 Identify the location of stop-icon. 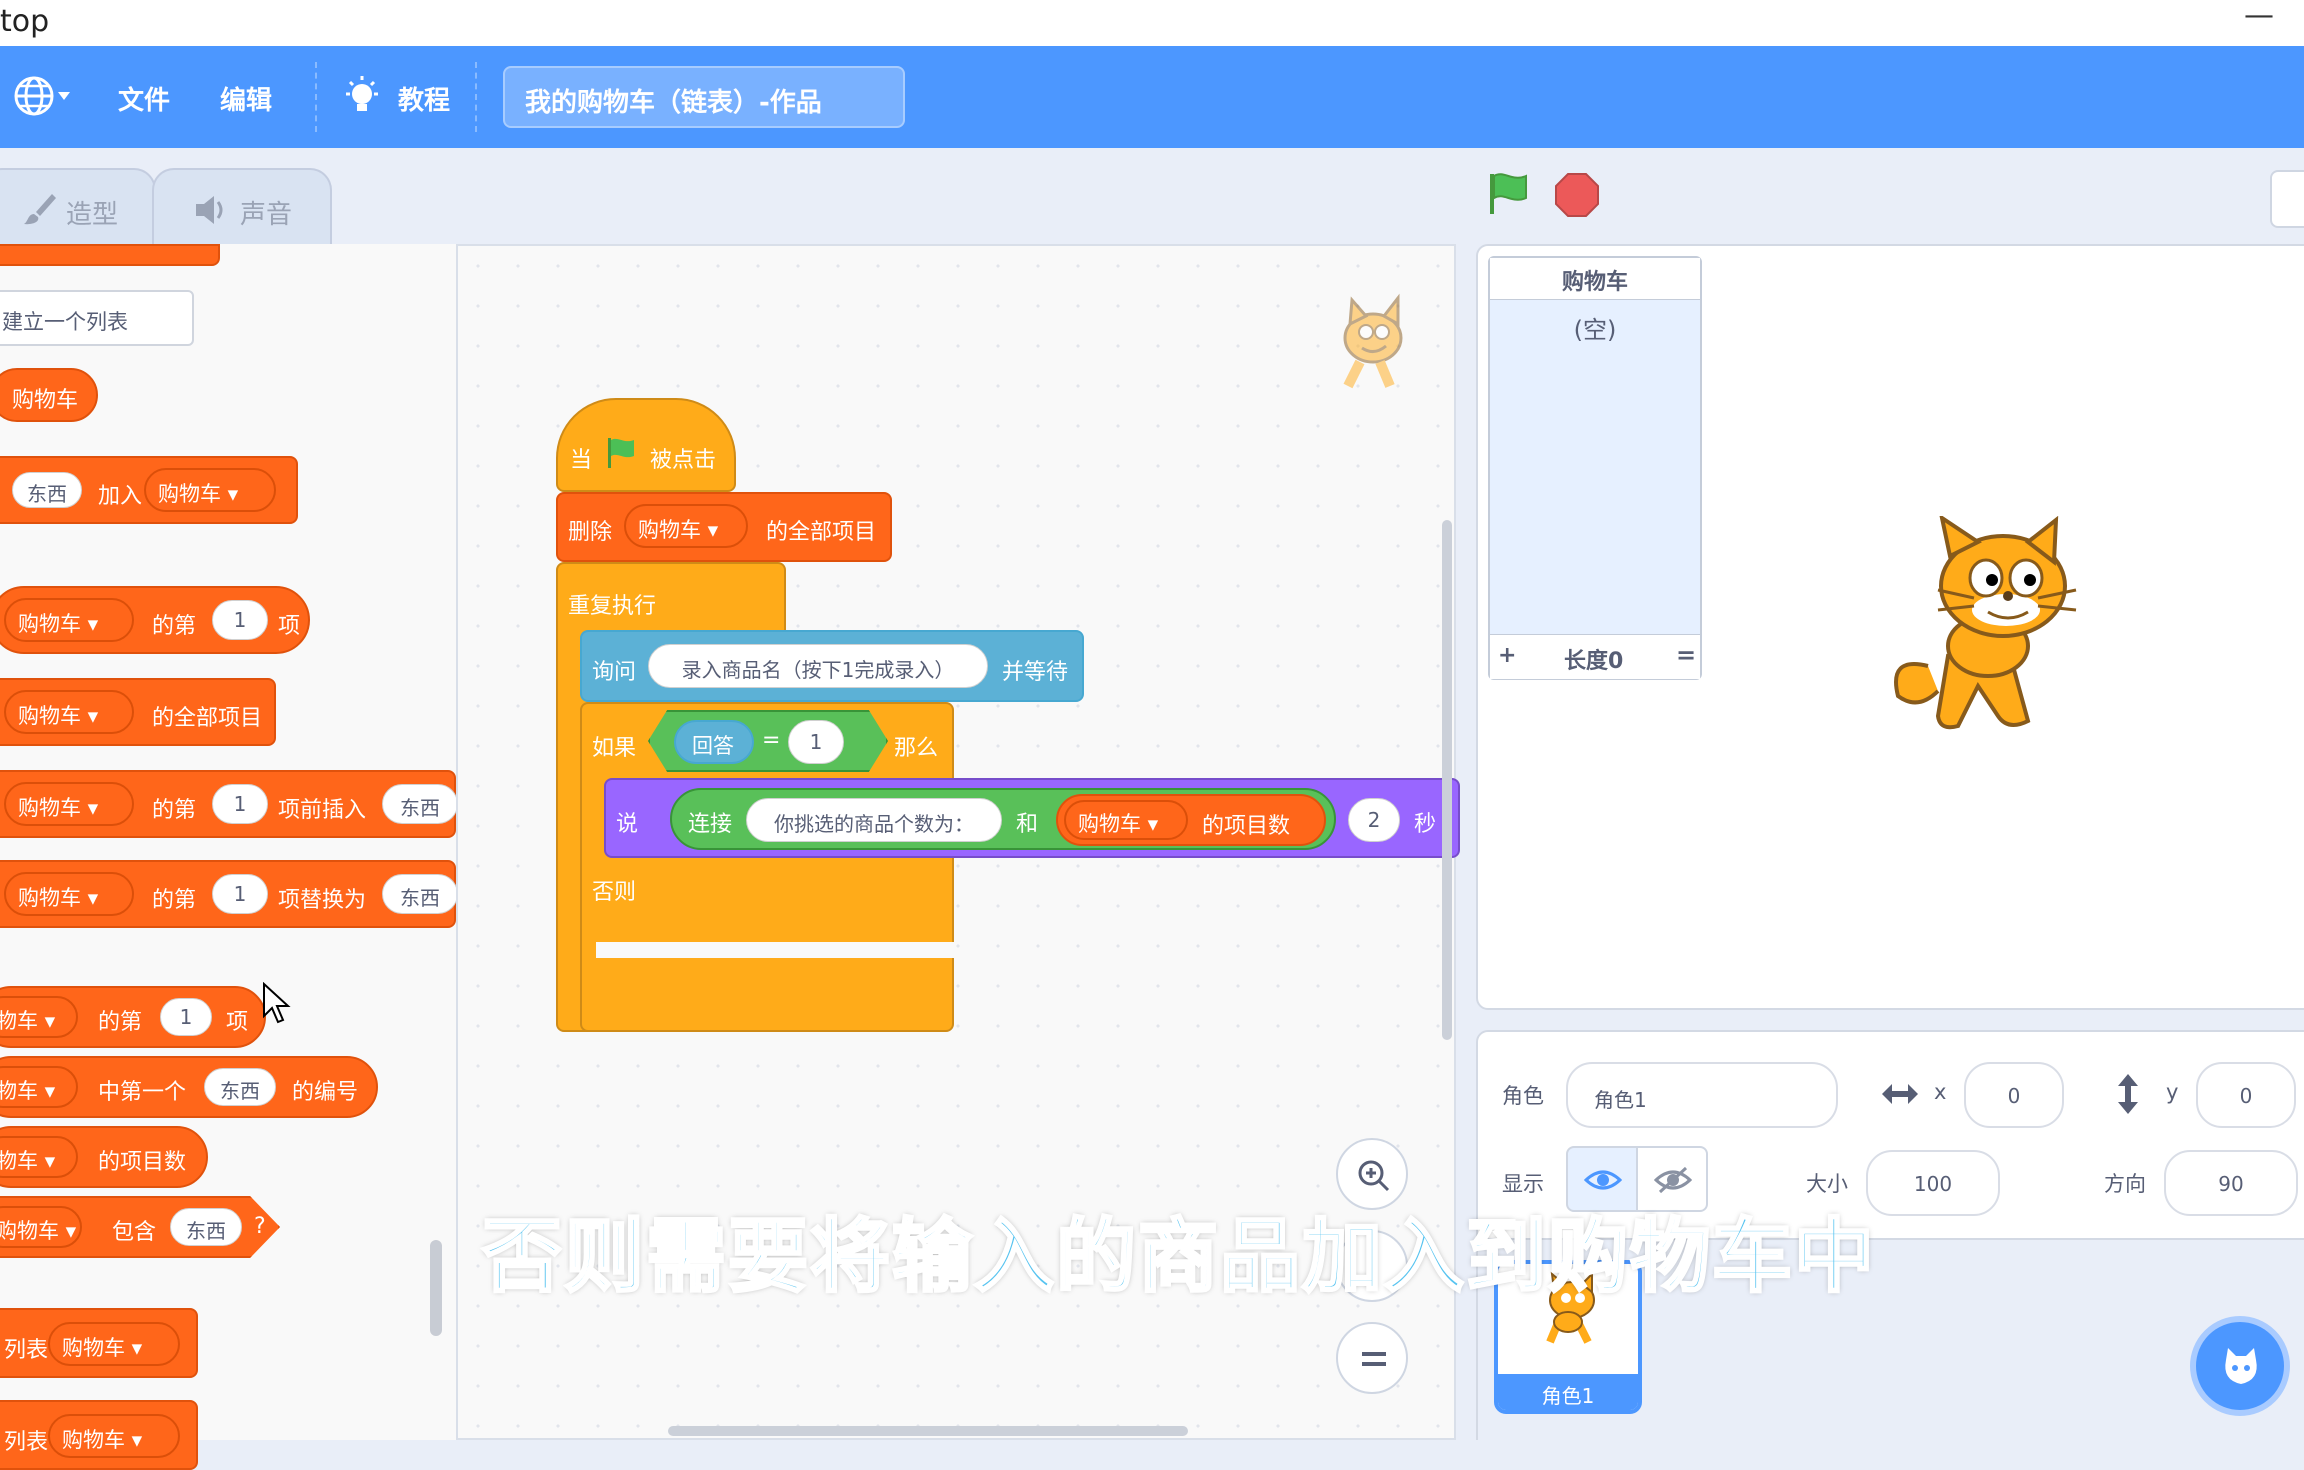
(1577, 197).